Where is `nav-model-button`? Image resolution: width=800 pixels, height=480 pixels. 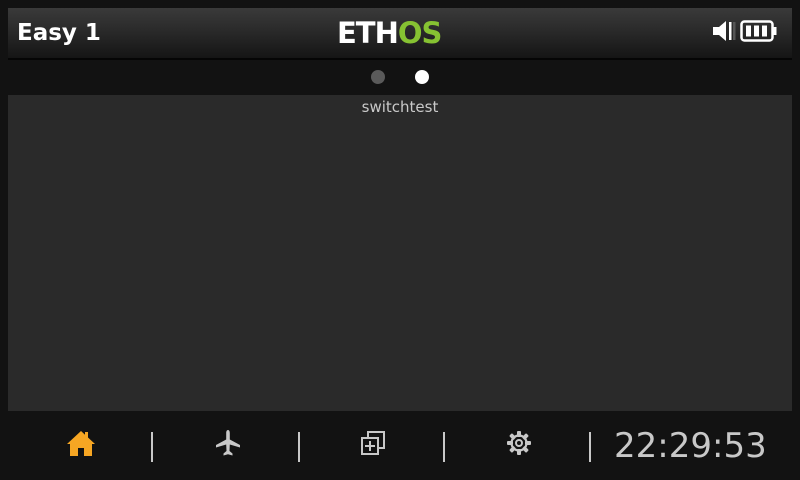 nav-model-button is located at coordinates (228, 445).